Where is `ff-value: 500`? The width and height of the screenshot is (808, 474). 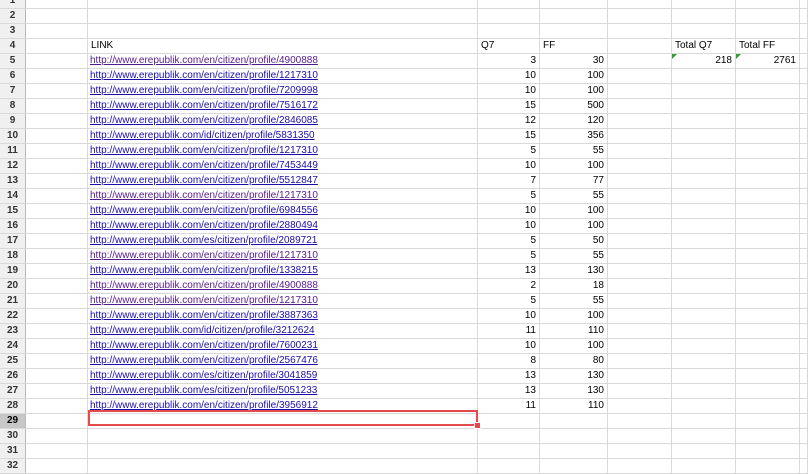
ff-value: 500 is located at coordinates (574, 106).